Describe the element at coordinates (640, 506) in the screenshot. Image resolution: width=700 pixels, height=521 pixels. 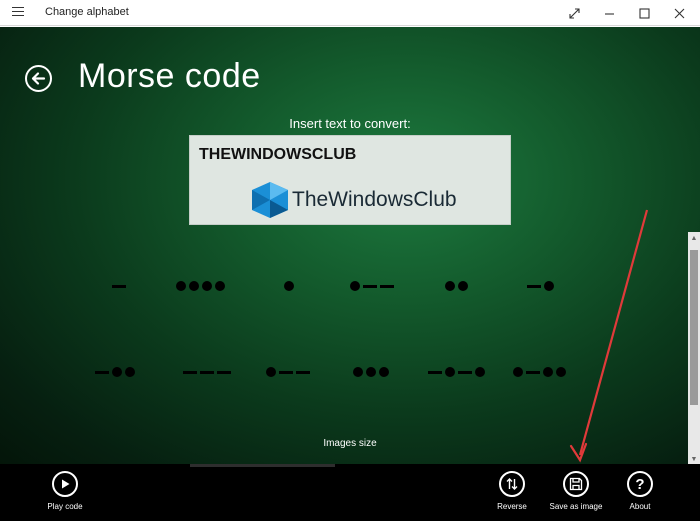
I see `about-label: About` at that location.